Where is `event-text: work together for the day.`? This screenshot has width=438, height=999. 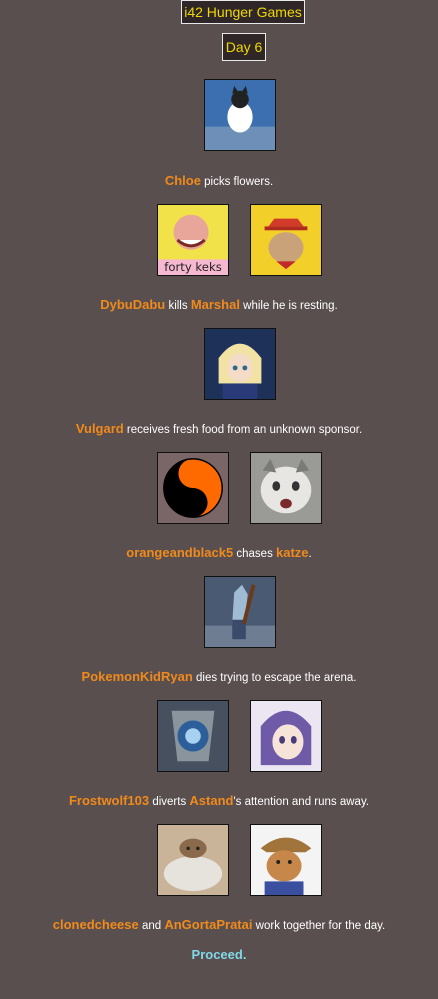 event-text: work together for the day. is located at coordinates (319, 926).